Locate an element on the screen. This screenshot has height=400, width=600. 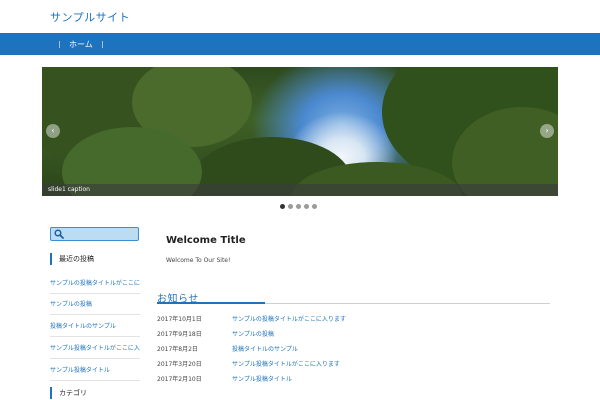
news-item: 2017年3月20日 サンプル投稿タイトルがここに入ります is located at coordinates (353, 365).